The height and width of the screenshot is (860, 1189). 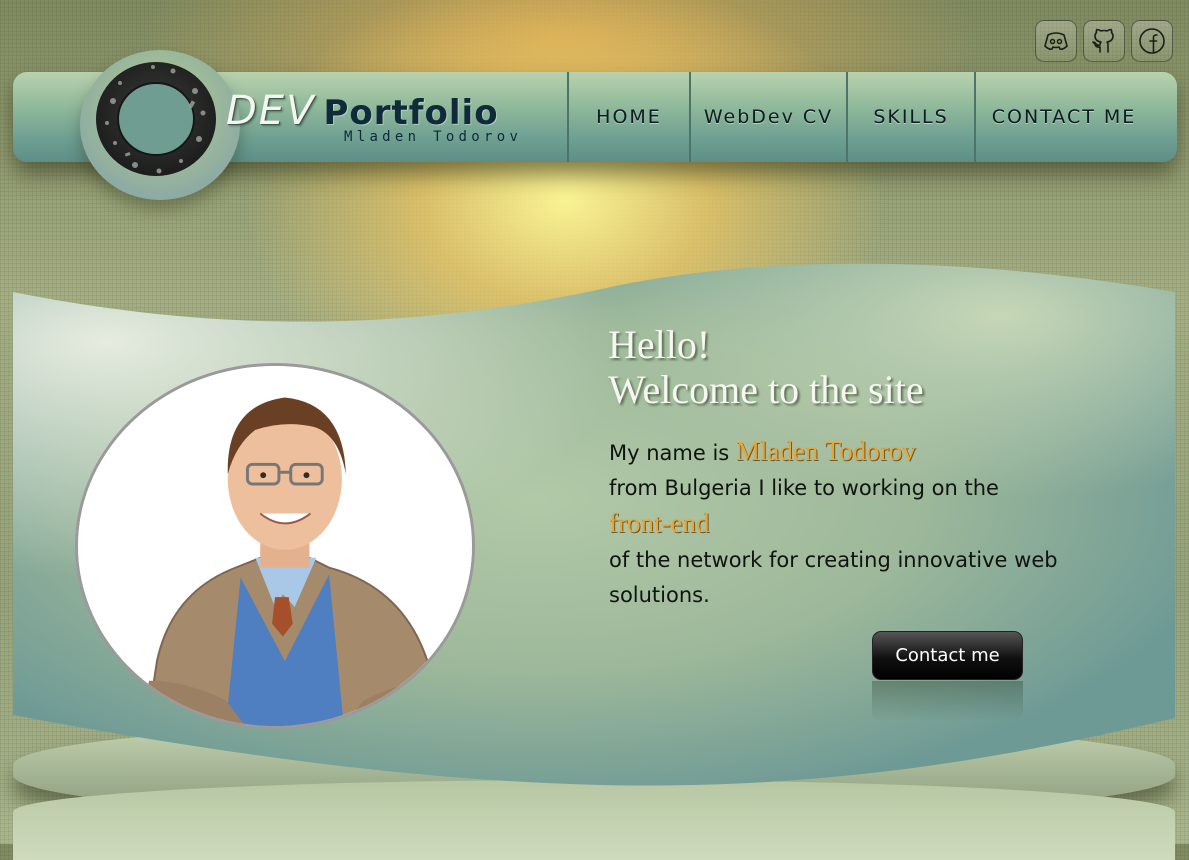 What do you see at coordinates (659, 523) in the screenshot?
I see `frontend-highlight: front-end` at bounding box center [659, 523].